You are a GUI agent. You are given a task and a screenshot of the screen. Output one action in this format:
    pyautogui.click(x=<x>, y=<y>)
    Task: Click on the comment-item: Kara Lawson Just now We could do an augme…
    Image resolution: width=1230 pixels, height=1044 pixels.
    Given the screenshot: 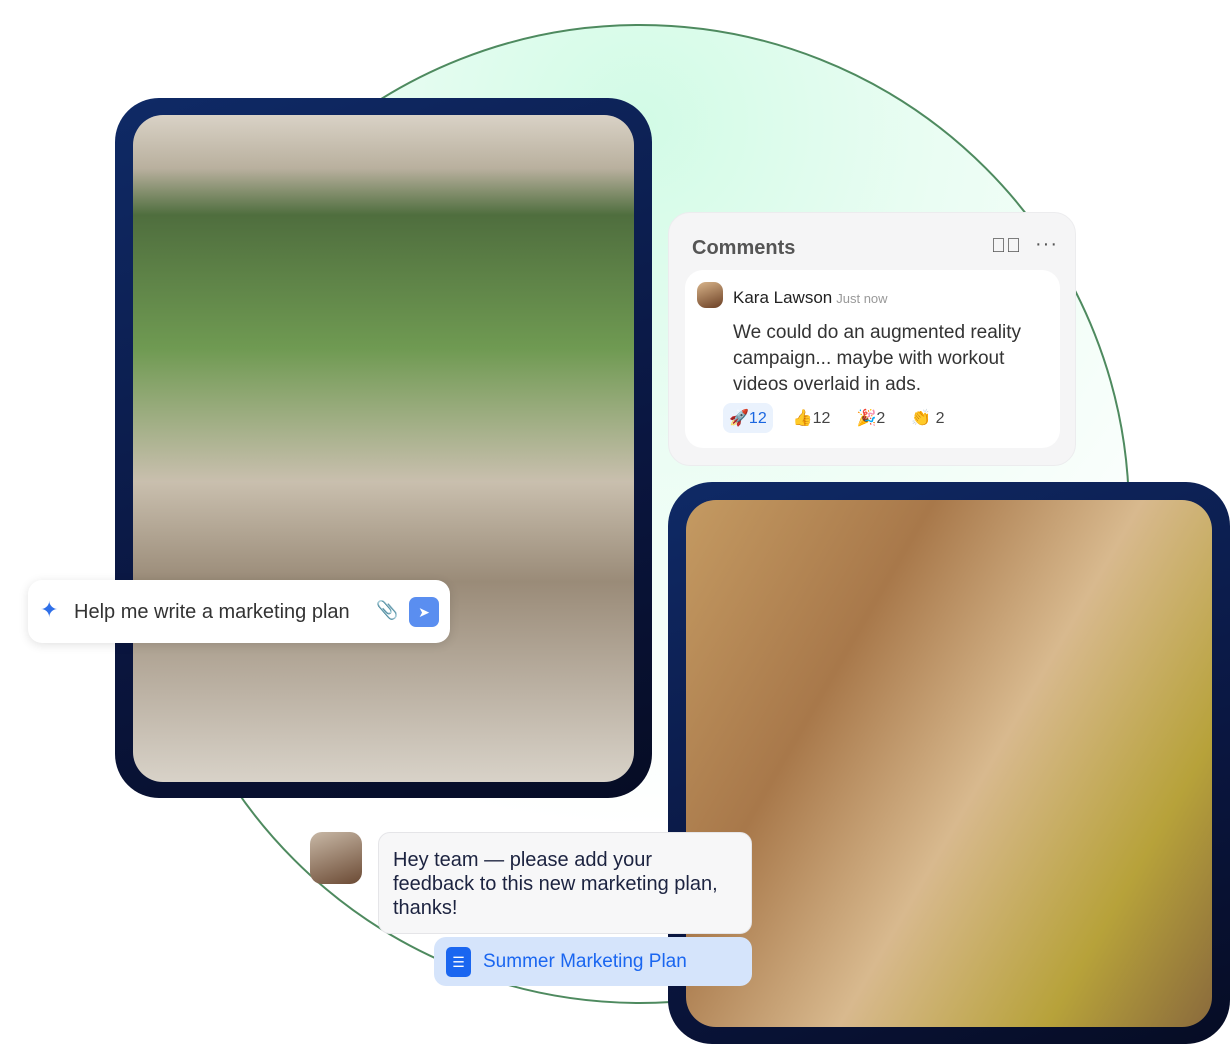 What is the action you would take?
    pyautogui.click(x=872, y=359)
    